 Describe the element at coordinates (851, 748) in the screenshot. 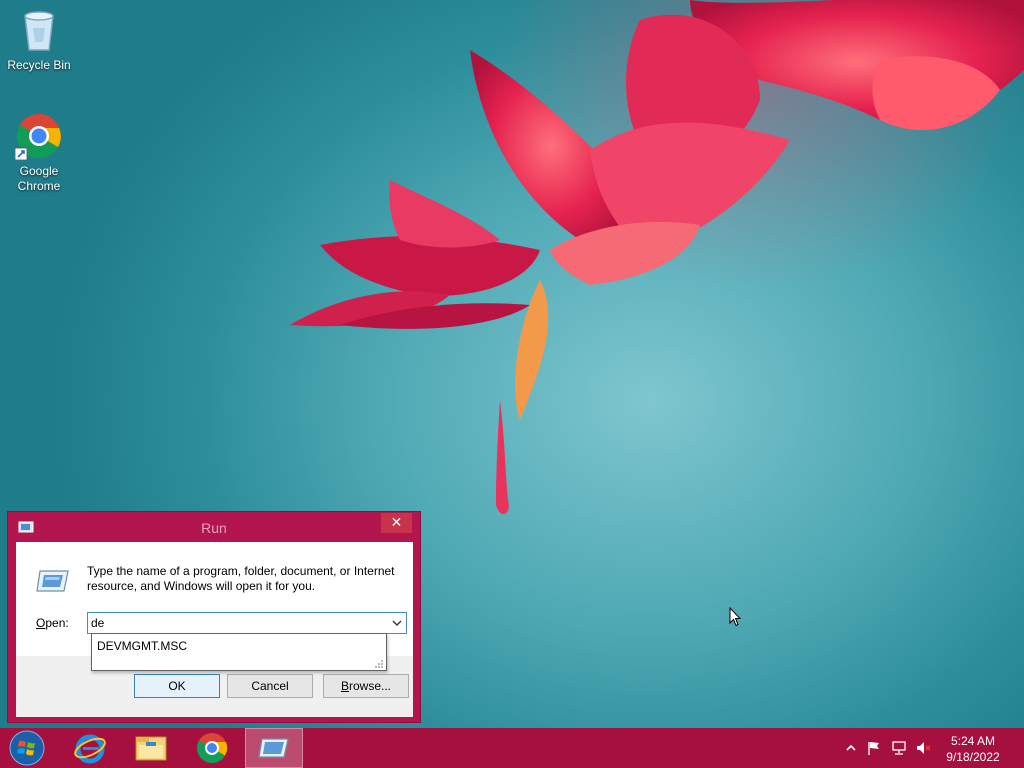

I see `show-hidden-icons-icon` at that location.